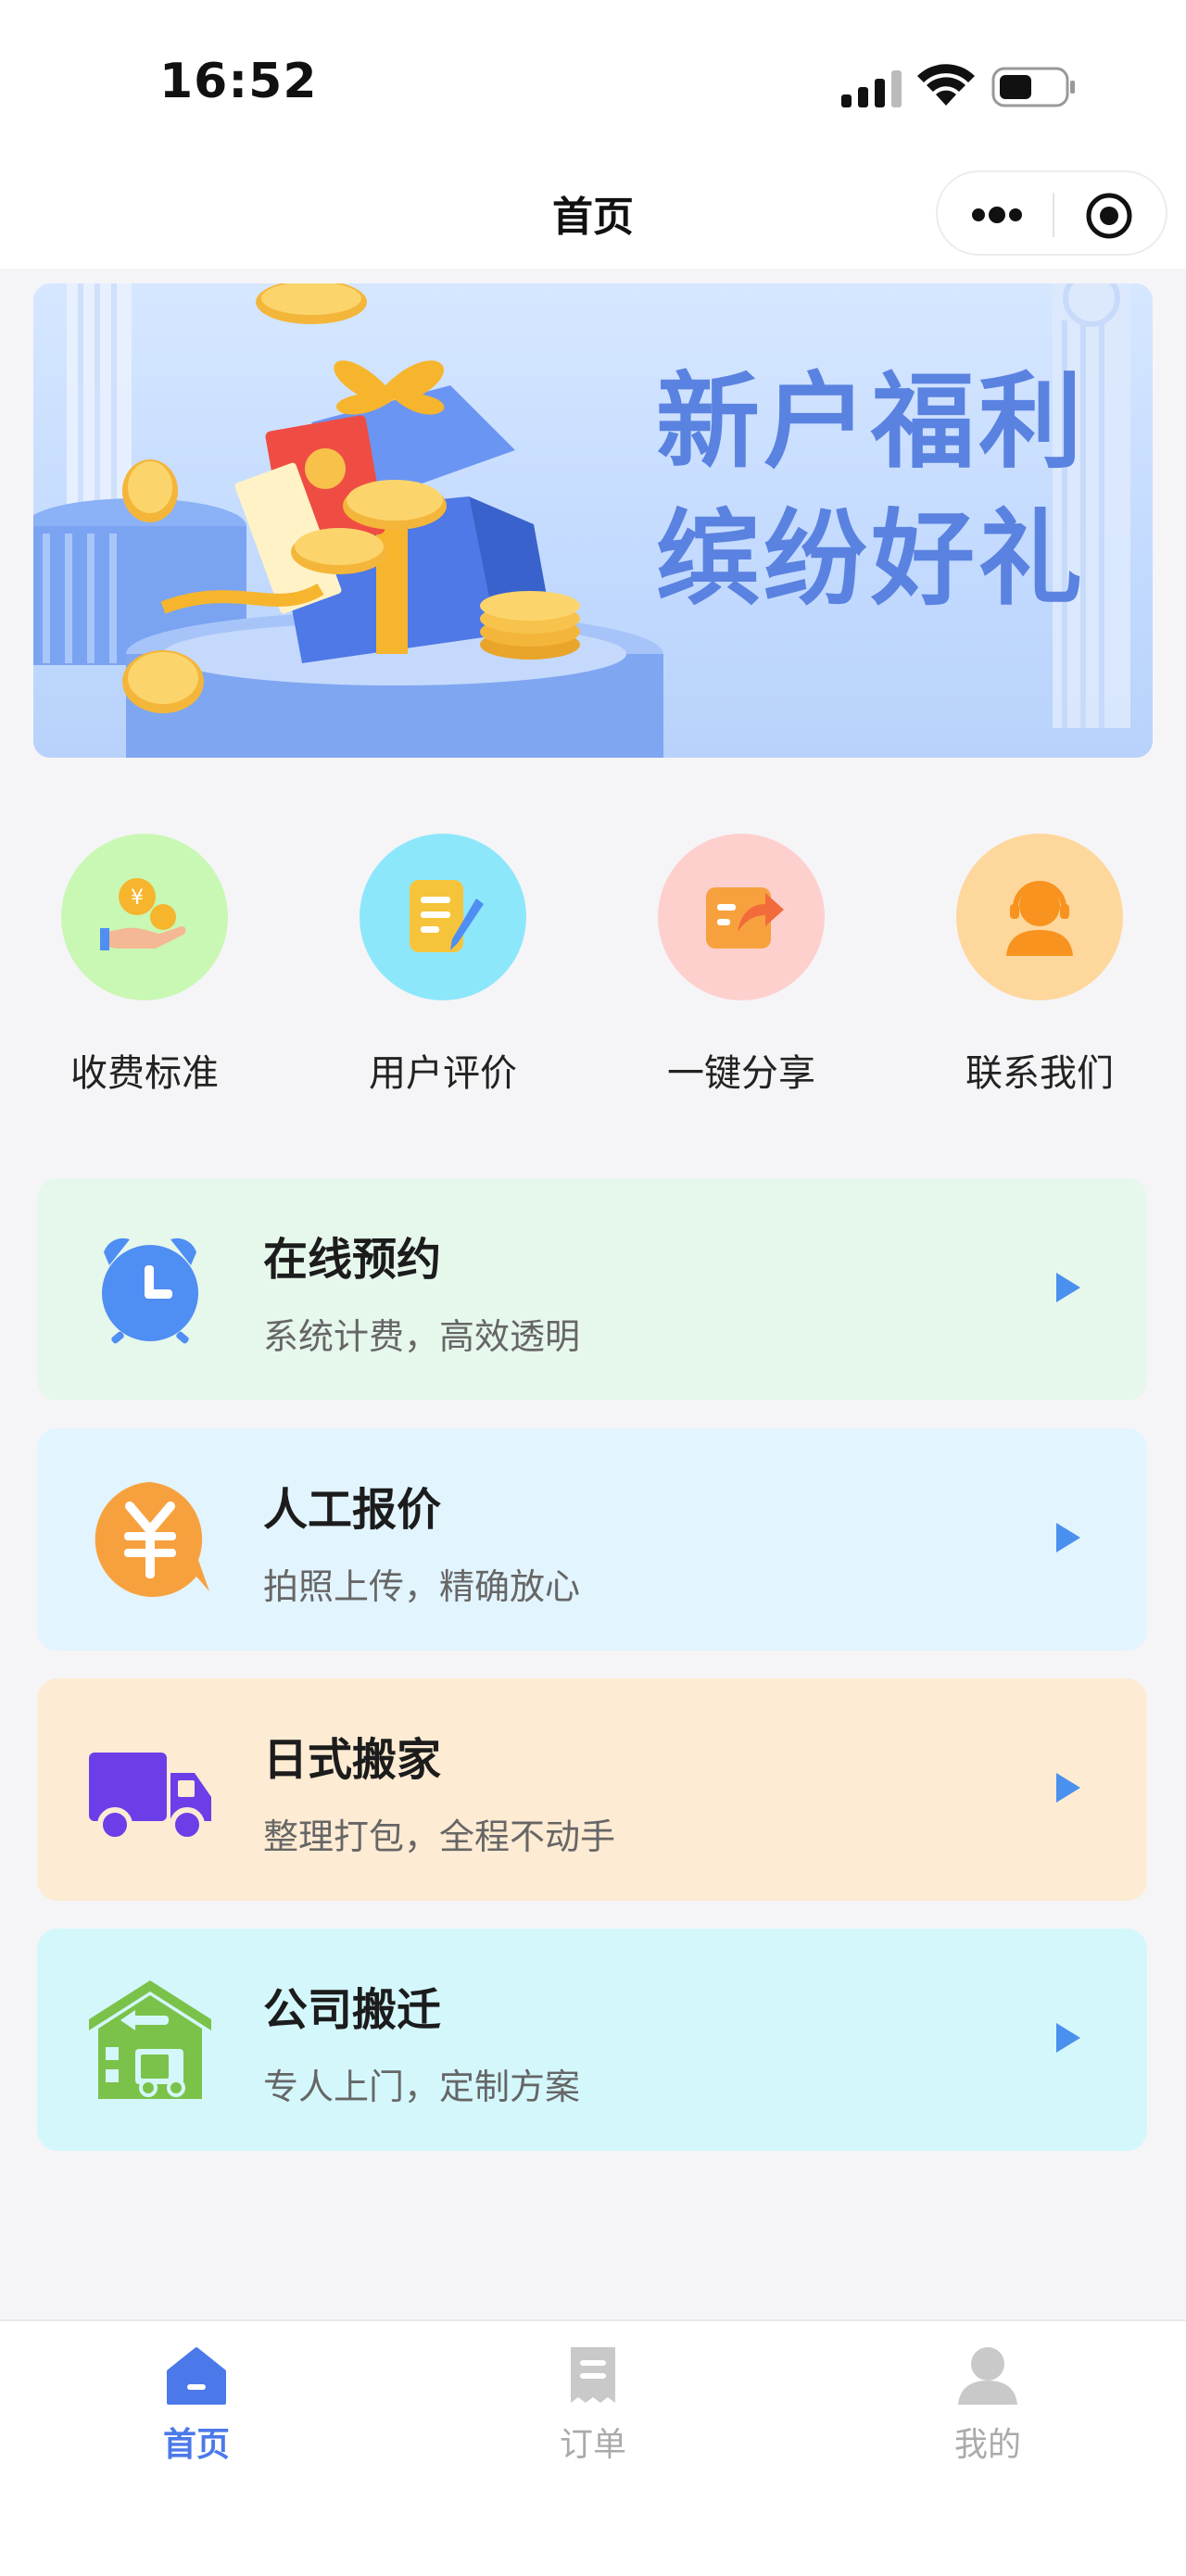  What do you see at coordinates (987, 2376) in the screenshot?
I see `user-icon` at bounding box center [987, 2376].